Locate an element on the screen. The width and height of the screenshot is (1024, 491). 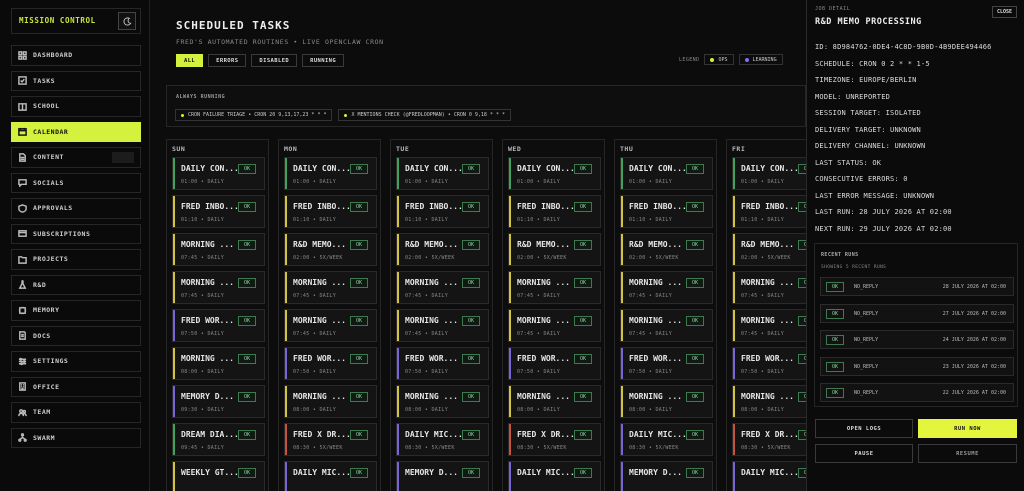
sidebar-item-content: CONTENT is located at coordinates (76, 157).